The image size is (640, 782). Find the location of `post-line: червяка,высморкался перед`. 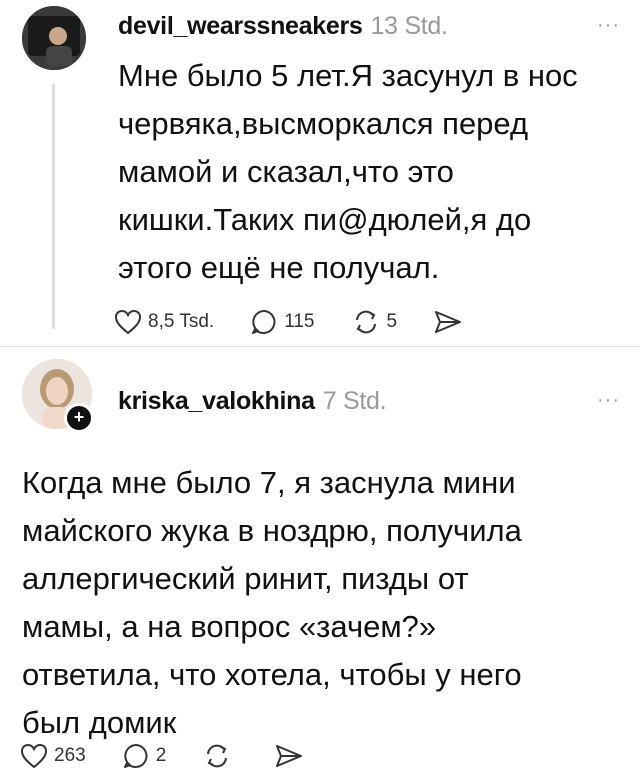

post-line: червяка,высморкался перед is located at coordinates (323, 123).